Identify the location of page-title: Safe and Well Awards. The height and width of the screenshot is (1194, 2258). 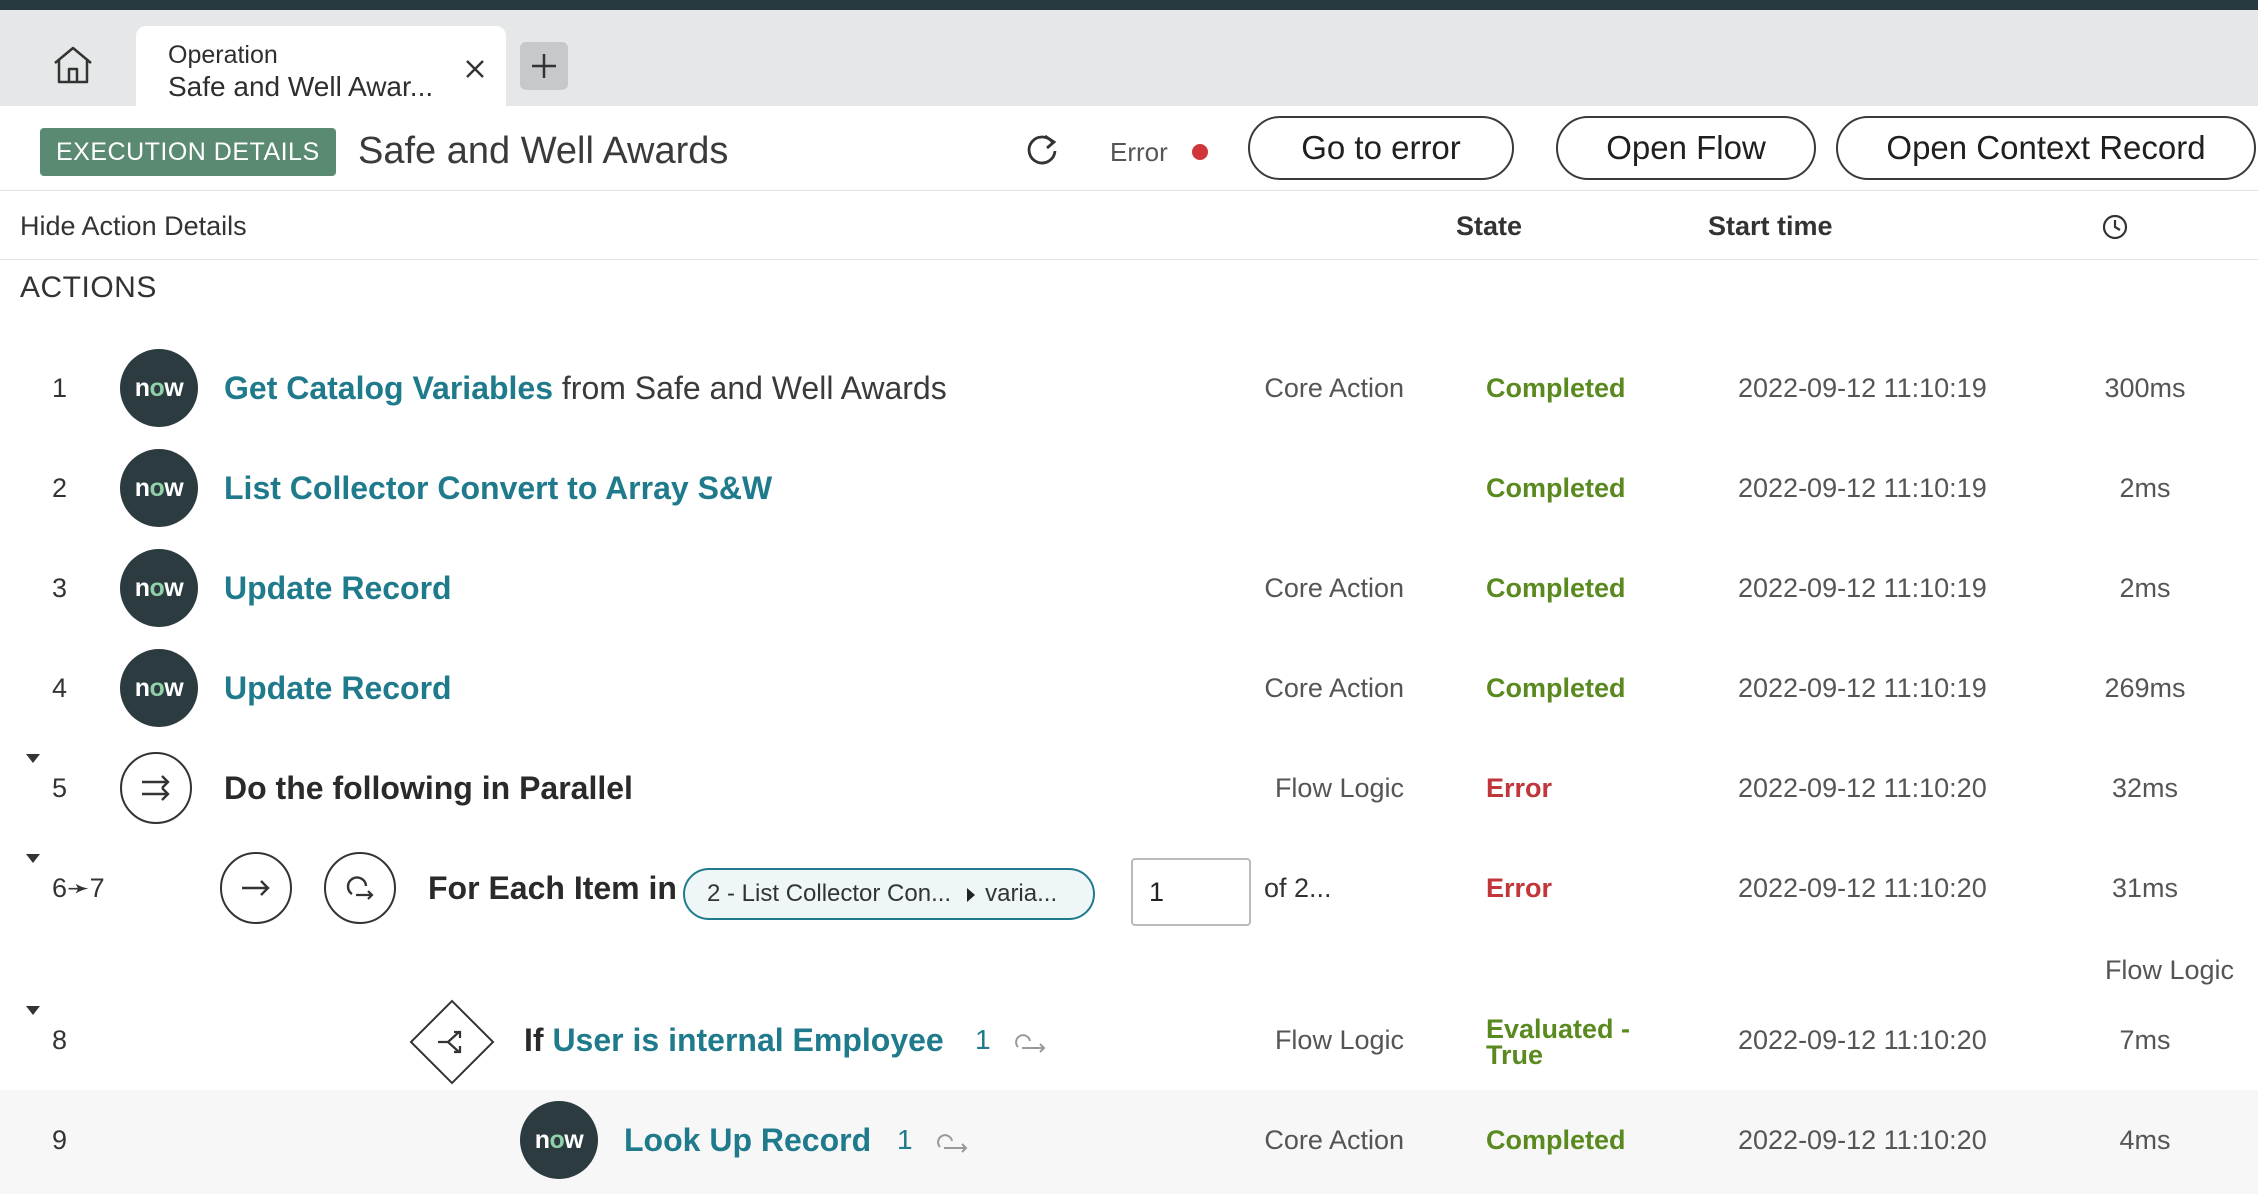
(543, 151).